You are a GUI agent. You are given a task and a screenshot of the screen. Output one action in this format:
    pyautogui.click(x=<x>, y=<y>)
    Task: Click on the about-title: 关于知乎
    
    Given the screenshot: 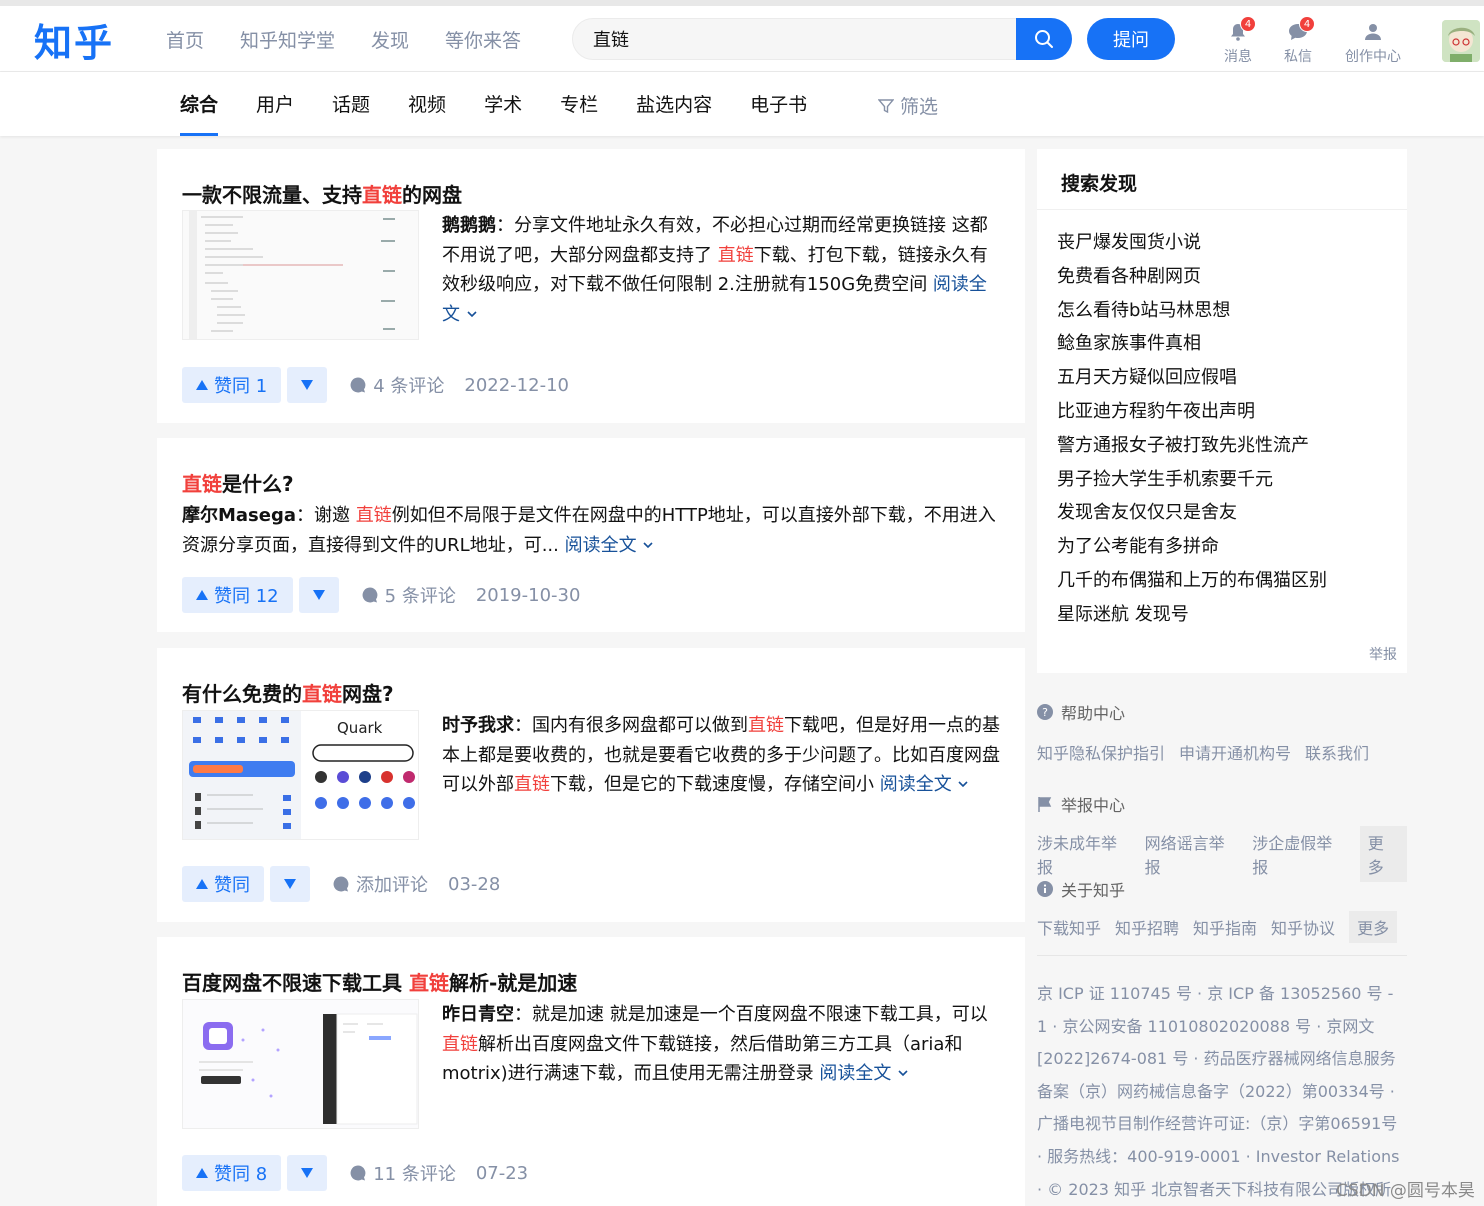 What is the action you would take?
    pyautogui.click(x=1093, y=889)
    